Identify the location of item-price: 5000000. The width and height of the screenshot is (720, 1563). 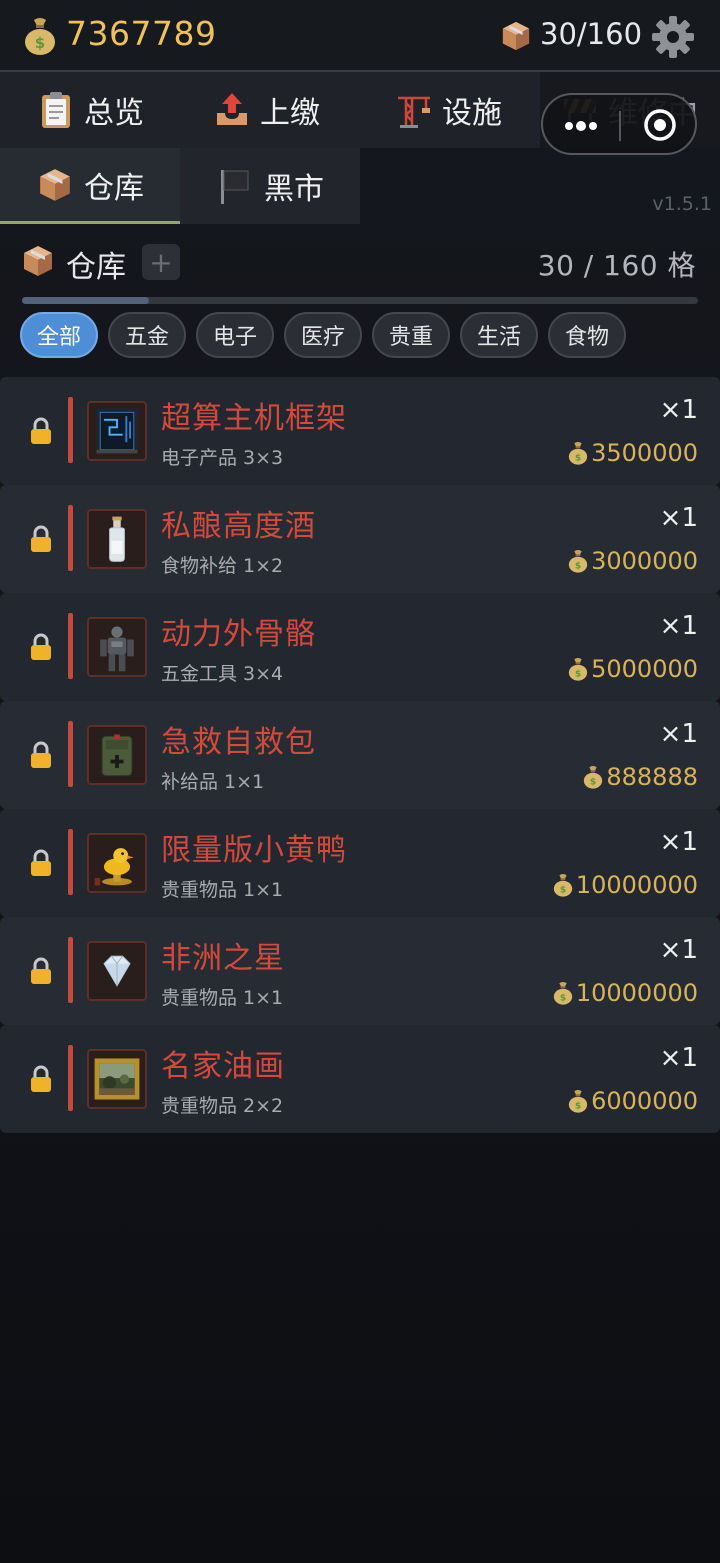
(632, 669).